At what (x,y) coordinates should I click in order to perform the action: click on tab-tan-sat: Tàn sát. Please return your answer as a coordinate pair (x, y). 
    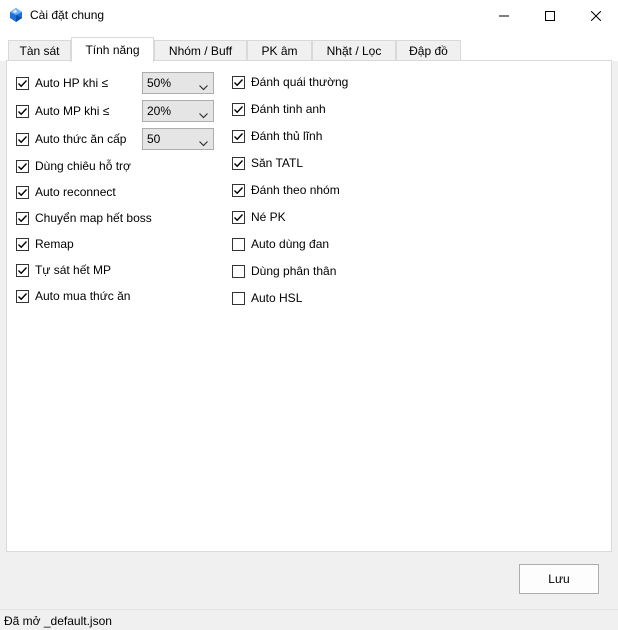
    Looking at the image, I should click on (39, 50).